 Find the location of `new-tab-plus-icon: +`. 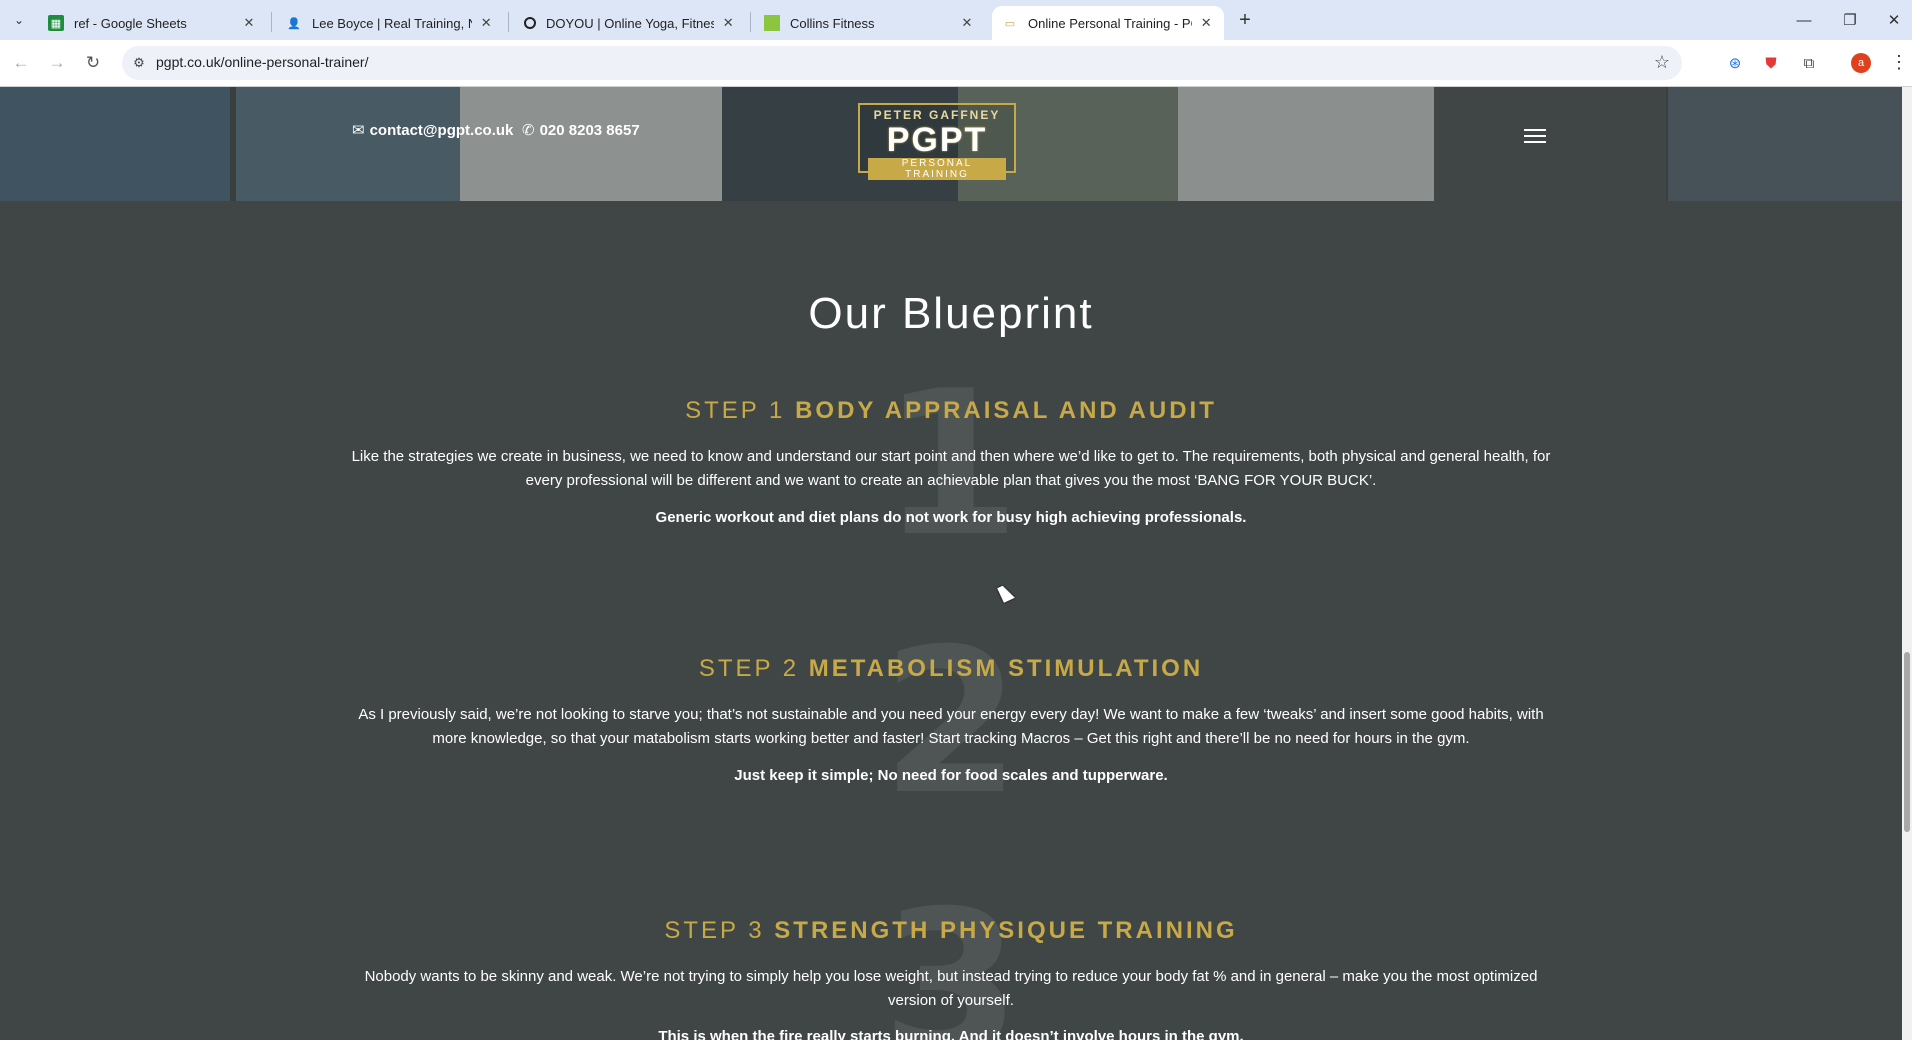

new-tab-plus-icon: + is located at coordinates (1245, 20).